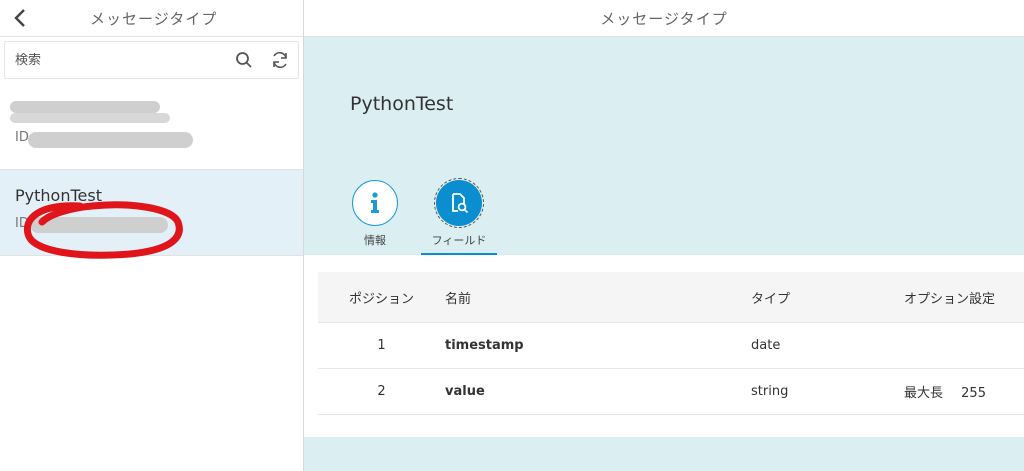 This screenshot has width=1024, height=471. What do you see at coordinates (671, 392) in the screenshot?
I see `table-row: 2 value string 最大長 255` at bounding box center [671, 392].